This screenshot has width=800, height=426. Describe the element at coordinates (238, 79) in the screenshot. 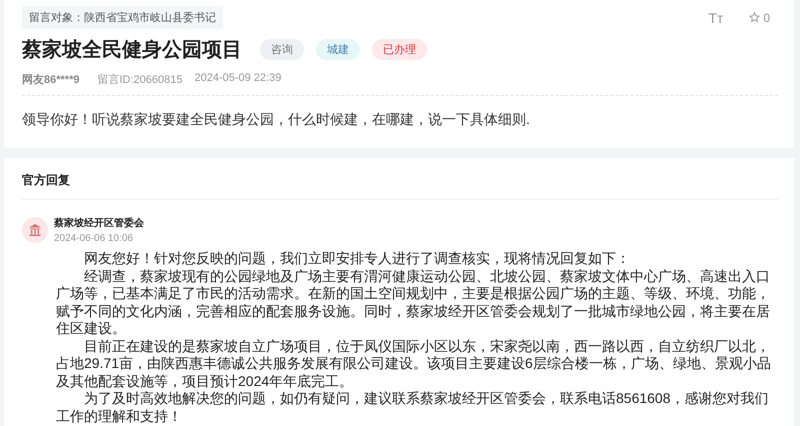

I see `message-time: 2024-05-09 22:39` at that location.